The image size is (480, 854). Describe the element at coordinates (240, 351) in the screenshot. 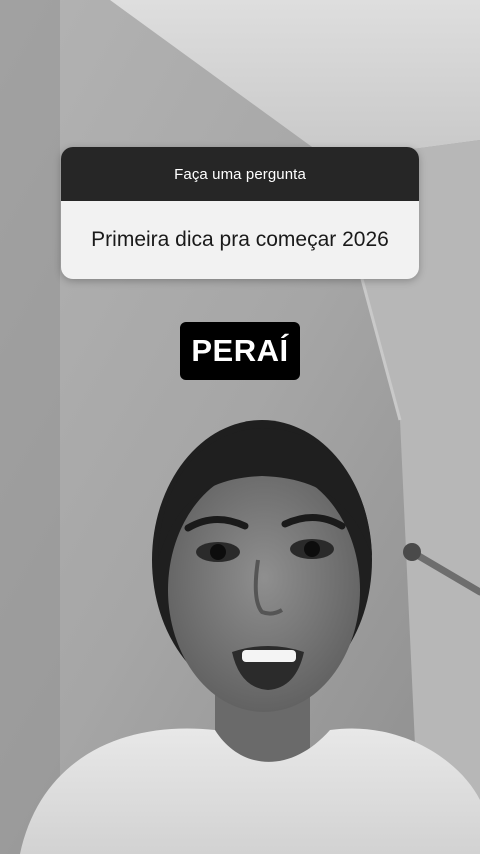

I see `caption-label: PERAÍ` at that location.